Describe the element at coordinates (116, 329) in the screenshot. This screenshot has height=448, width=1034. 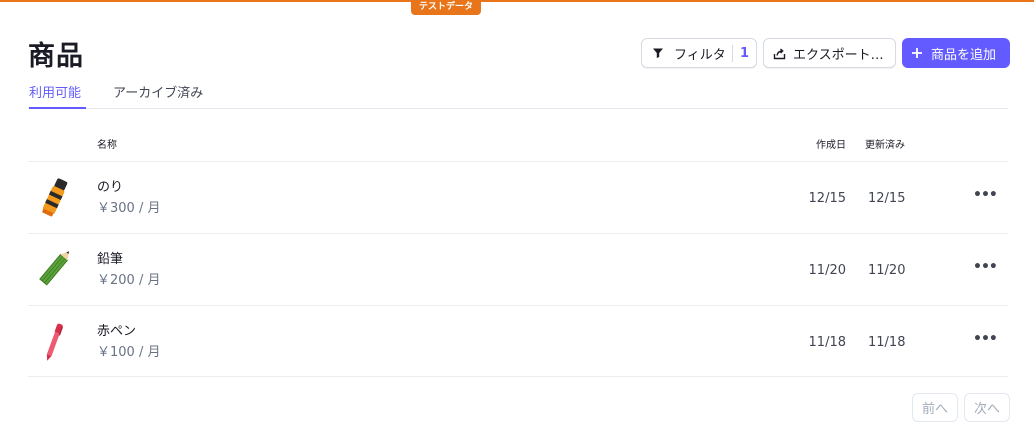
I see `product-name: 赤ペン` at that location.